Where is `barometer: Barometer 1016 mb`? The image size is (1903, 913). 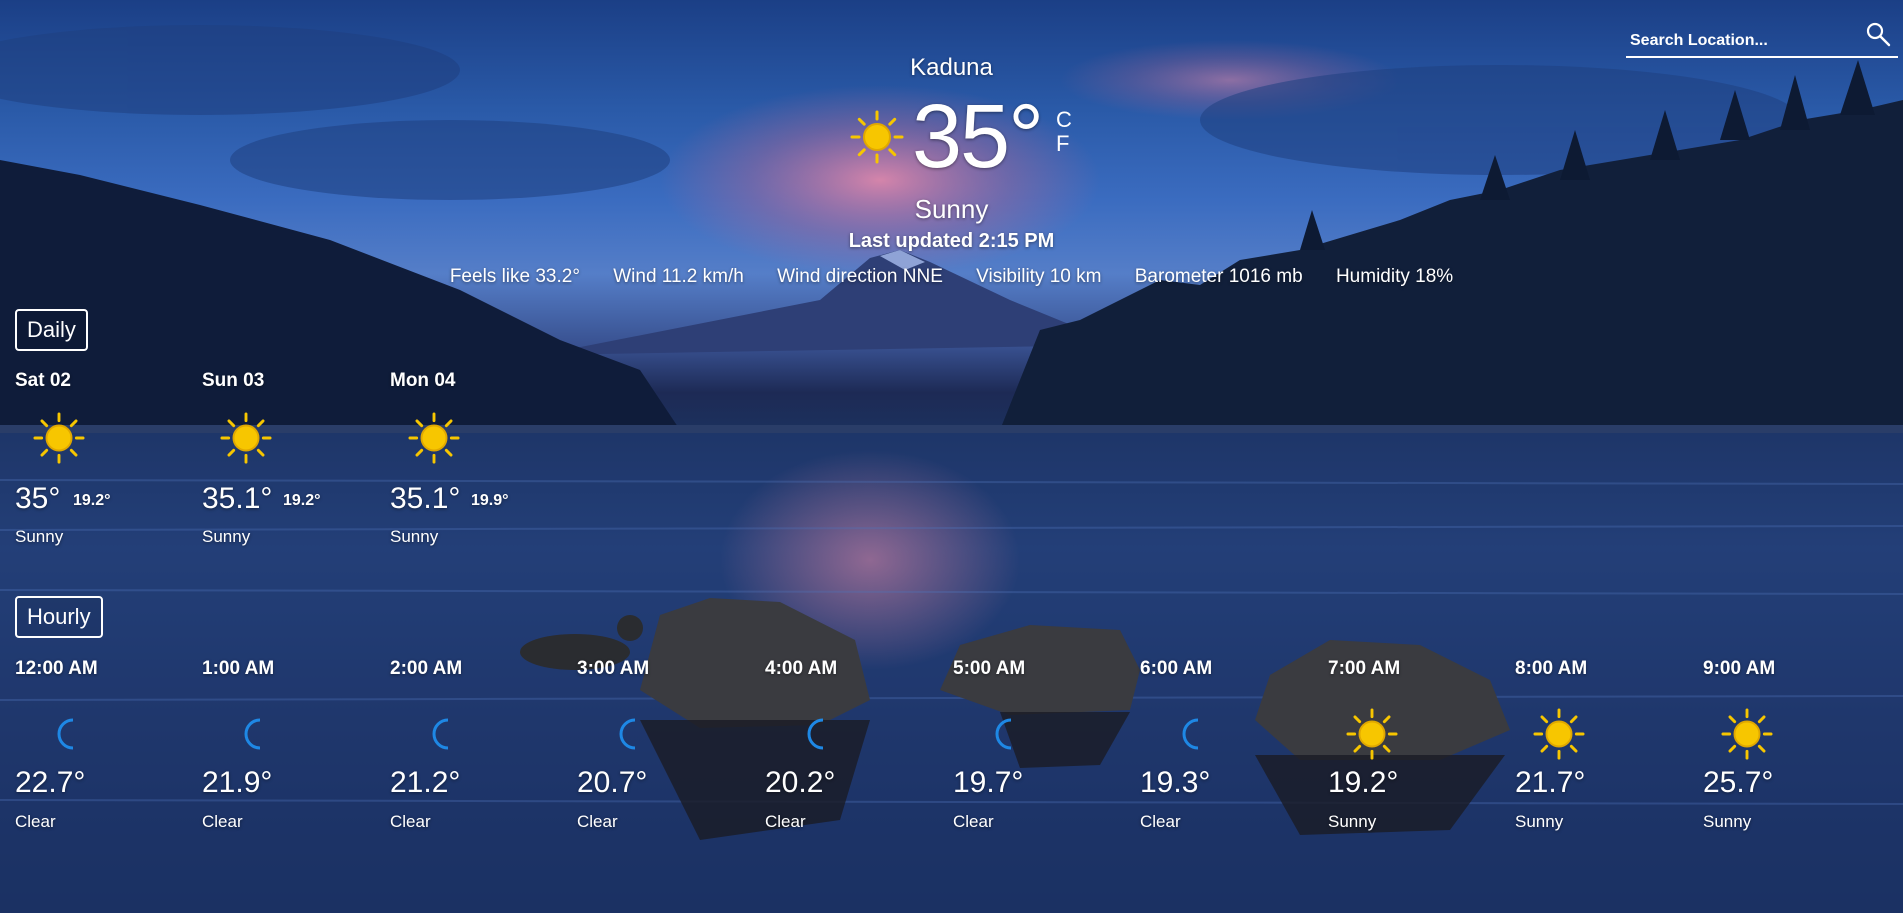
barometer: Barometer 1016 mb is located at coordinates (1218, 276).